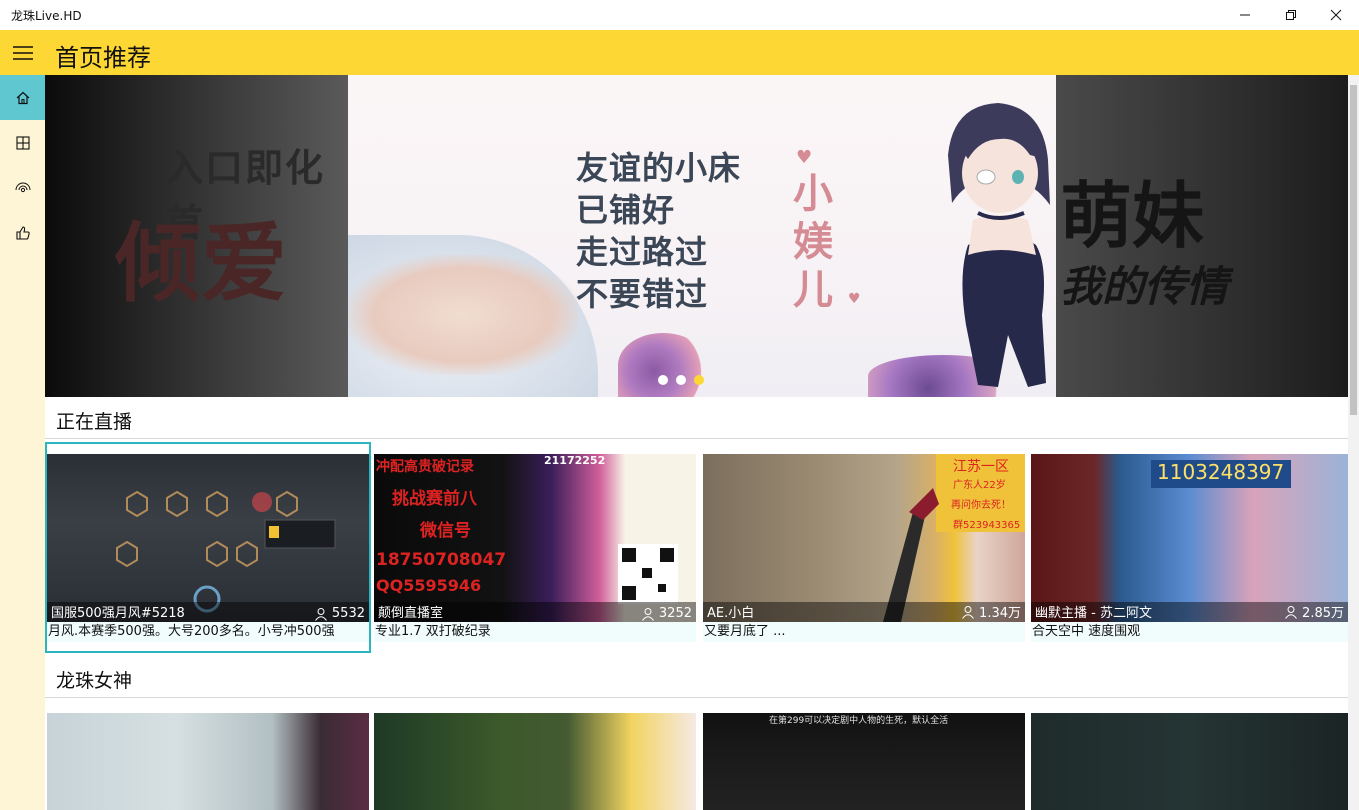  I want to click on viewer-count-value: 1.34万, so click(1000, 613).